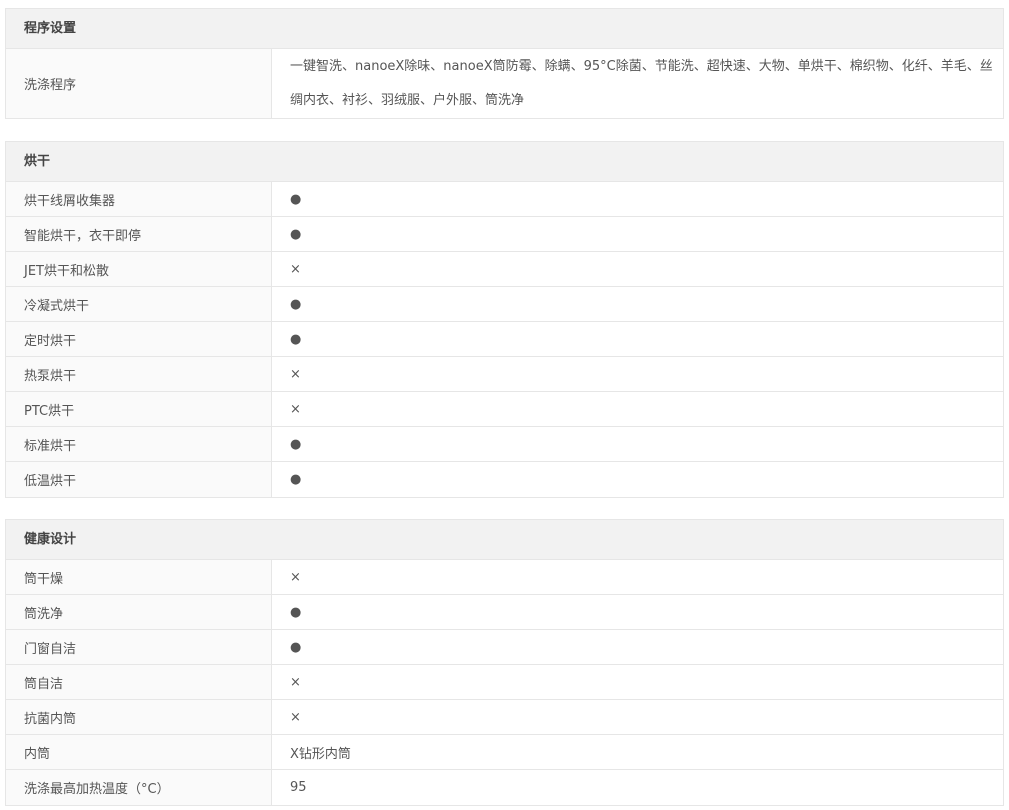  I want to click on spec-row: 筒干燥 ×, so click(504, 577).